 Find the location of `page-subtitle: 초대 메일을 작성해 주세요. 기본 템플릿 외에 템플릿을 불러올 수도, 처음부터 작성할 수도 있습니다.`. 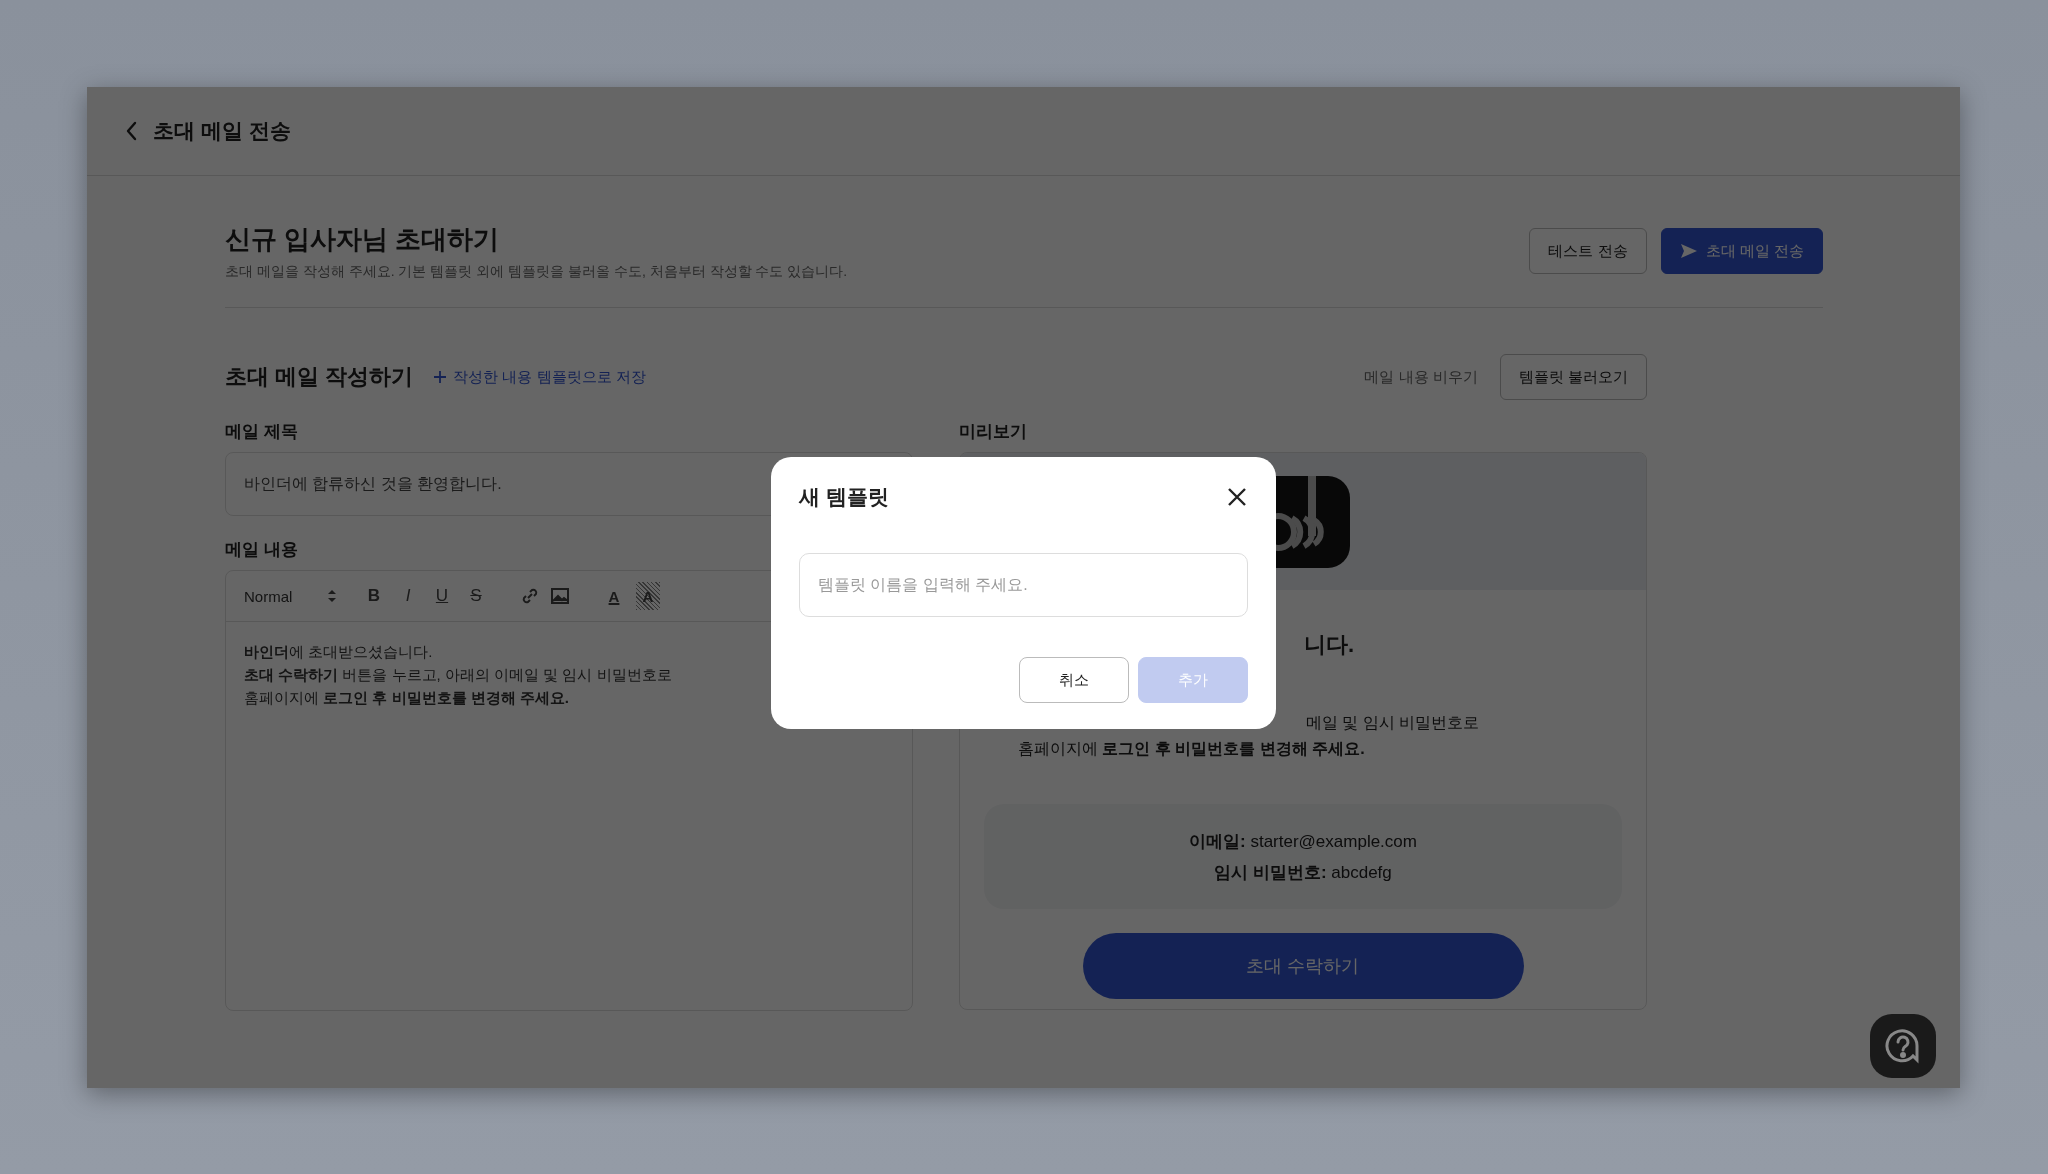

page-subtitle: 초대 메일을 작성해 주세요. 기본 템플릿 외에 템플릿을 불러올 수도, 처음부터 작성할 수도 있습니다. is located at coordinates (536, 272).